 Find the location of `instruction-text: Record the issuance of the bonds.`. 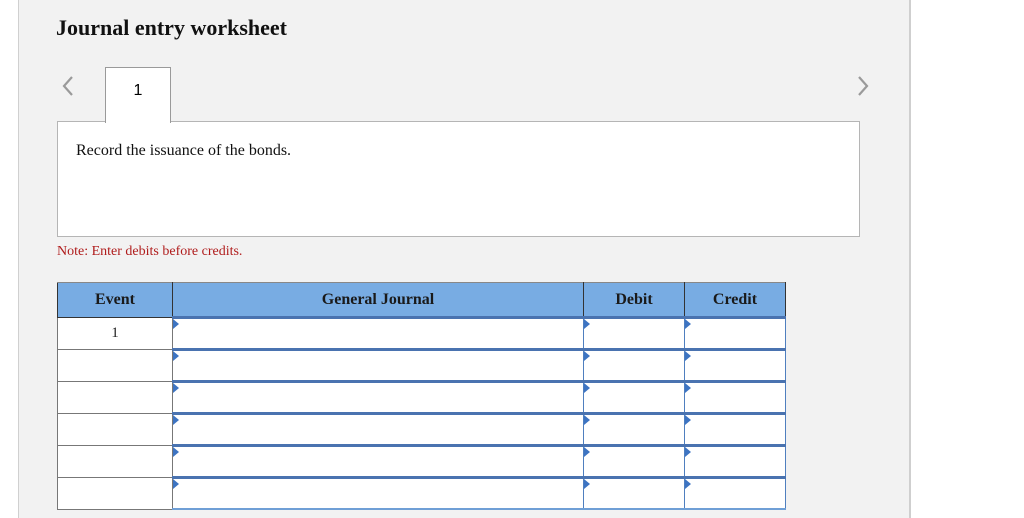

instruction-text: Record the issuance of the bonds. is located at coordinates (184, 150).